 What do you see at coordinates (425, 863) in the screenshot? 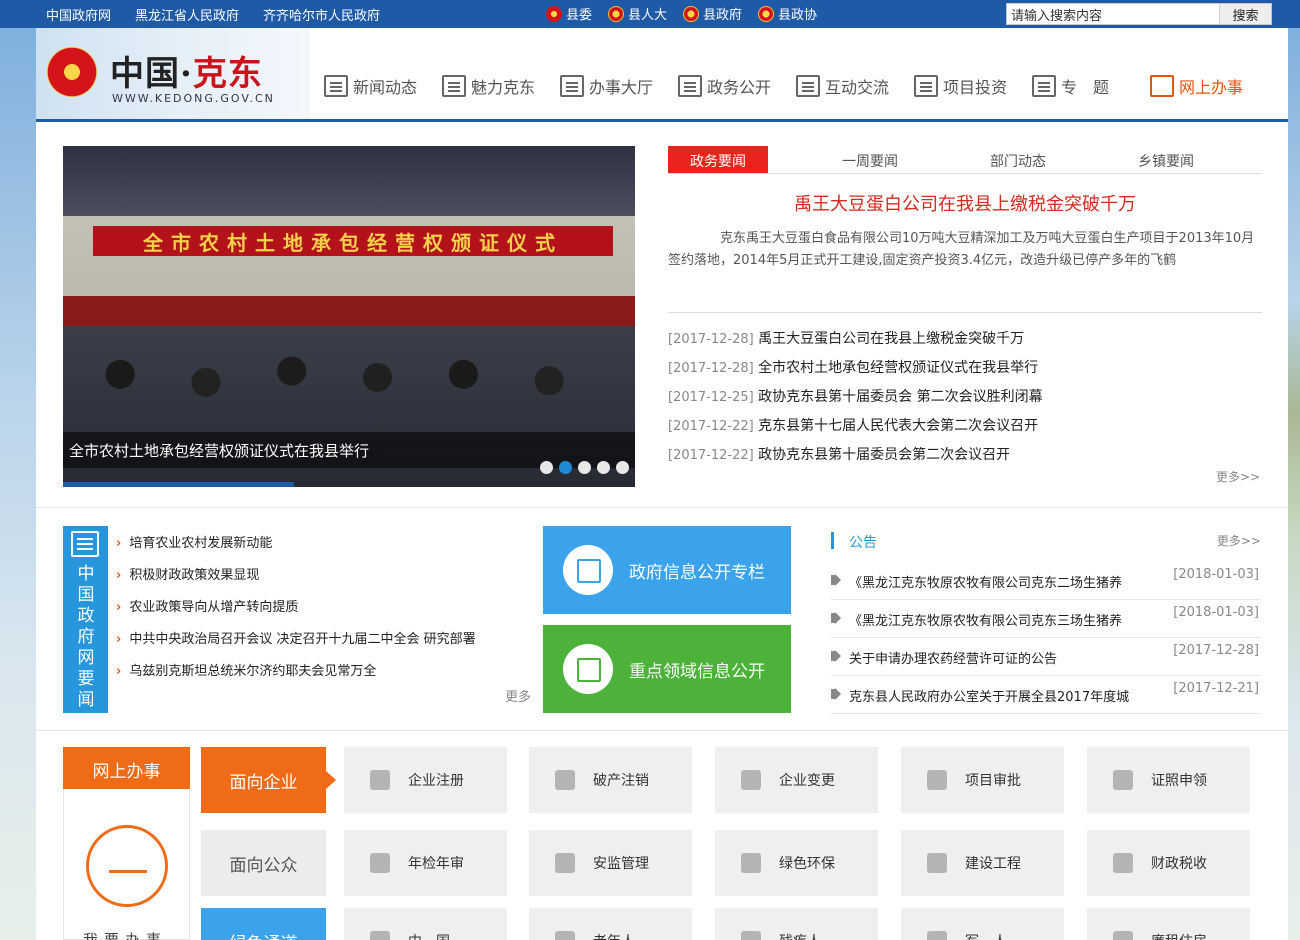
I see `service-annual-inspection: 年检年审` at bounding box center [425, 863].